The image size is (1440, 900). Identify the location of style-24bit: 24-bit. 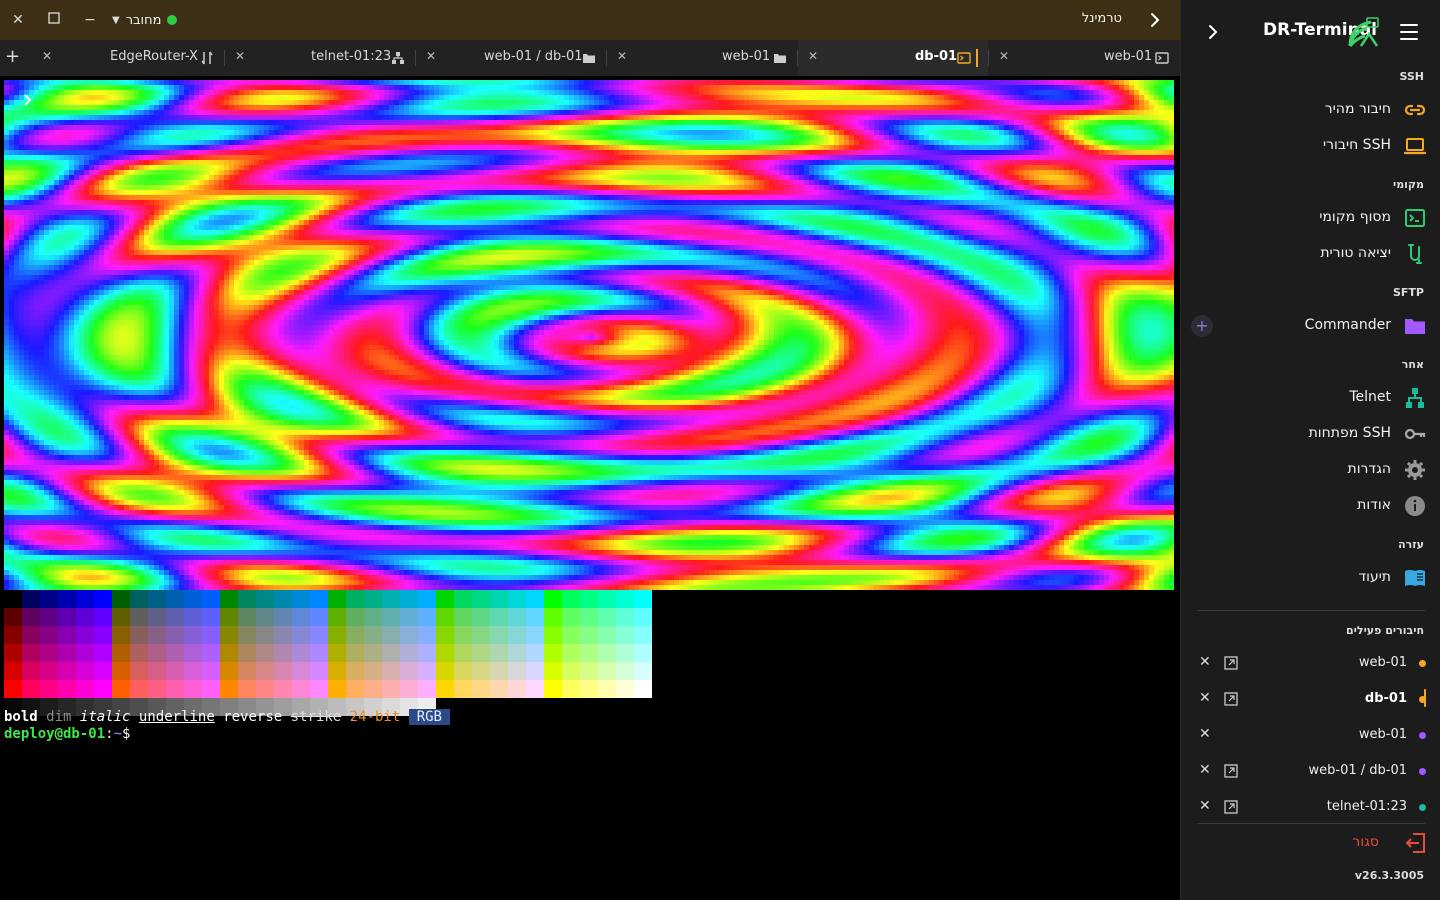
(375, 717).